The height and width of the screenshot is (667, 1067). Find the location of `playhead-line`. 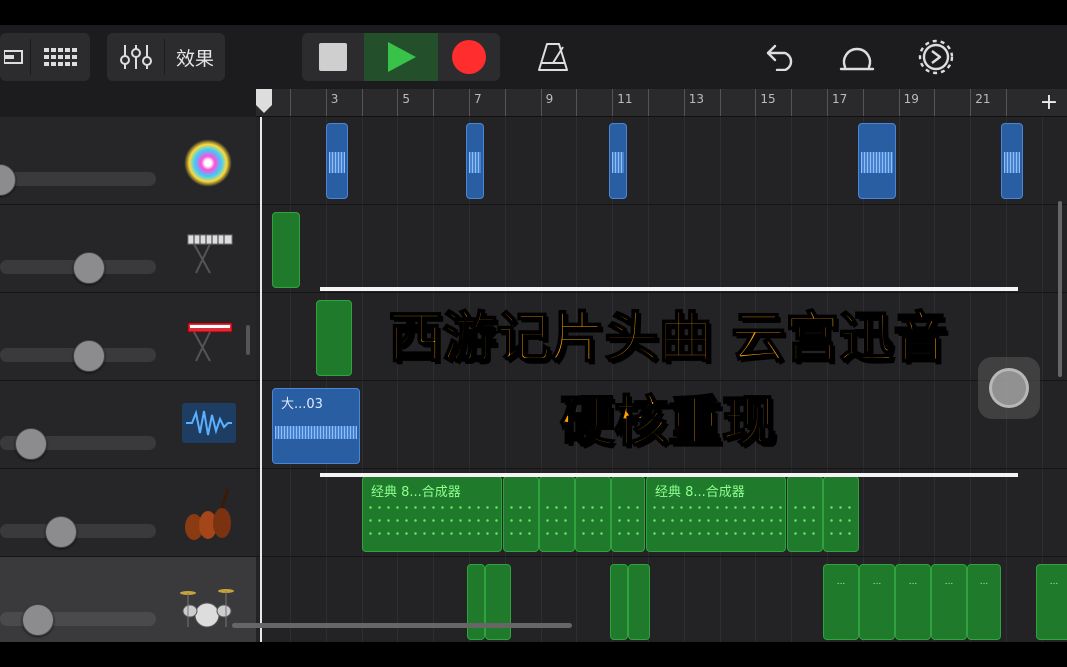

playhead-line is located at coordinates (261, 379).